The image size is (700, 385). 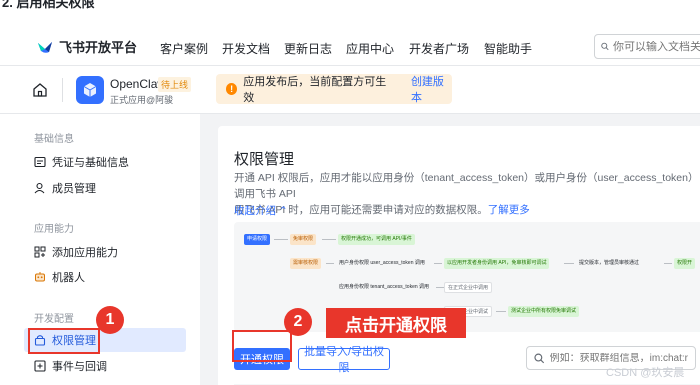 I want to click on sidebar-item-members: 成员管理, so click(x=105, y=188).